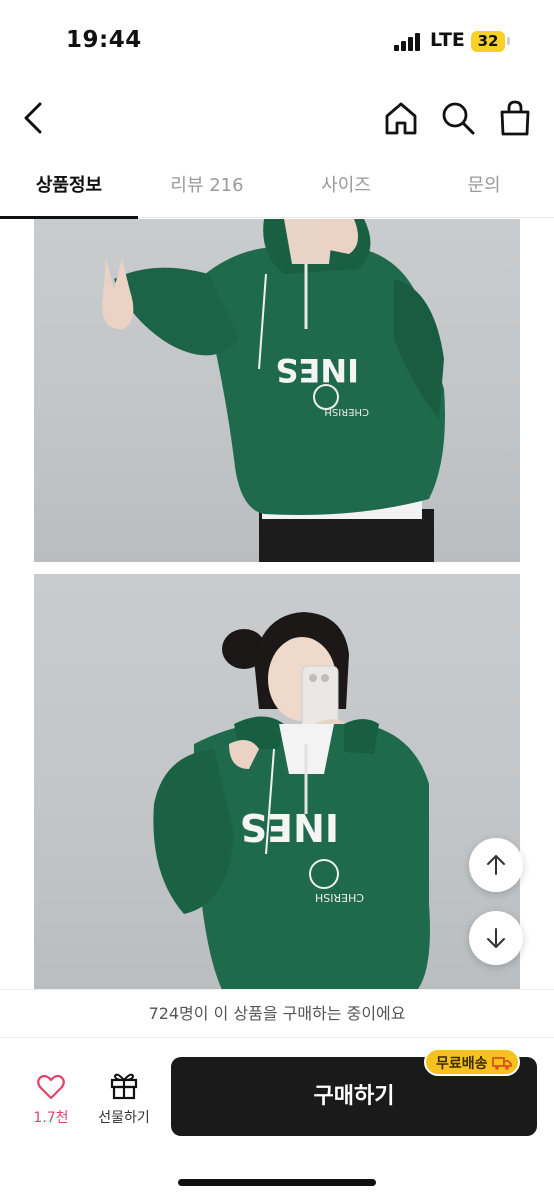  Describe the element at coordinates (277, 1118) in the screenshot. I see `bottom-action-bar: 1.7천 선물하기 구매하기 무료배송` at that location.